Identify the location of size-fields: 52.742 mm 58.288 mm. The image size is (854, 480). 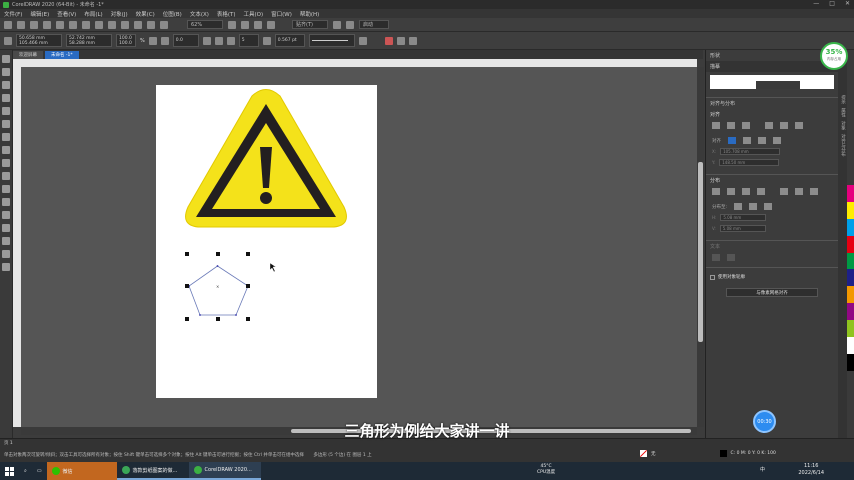
(89, 40).